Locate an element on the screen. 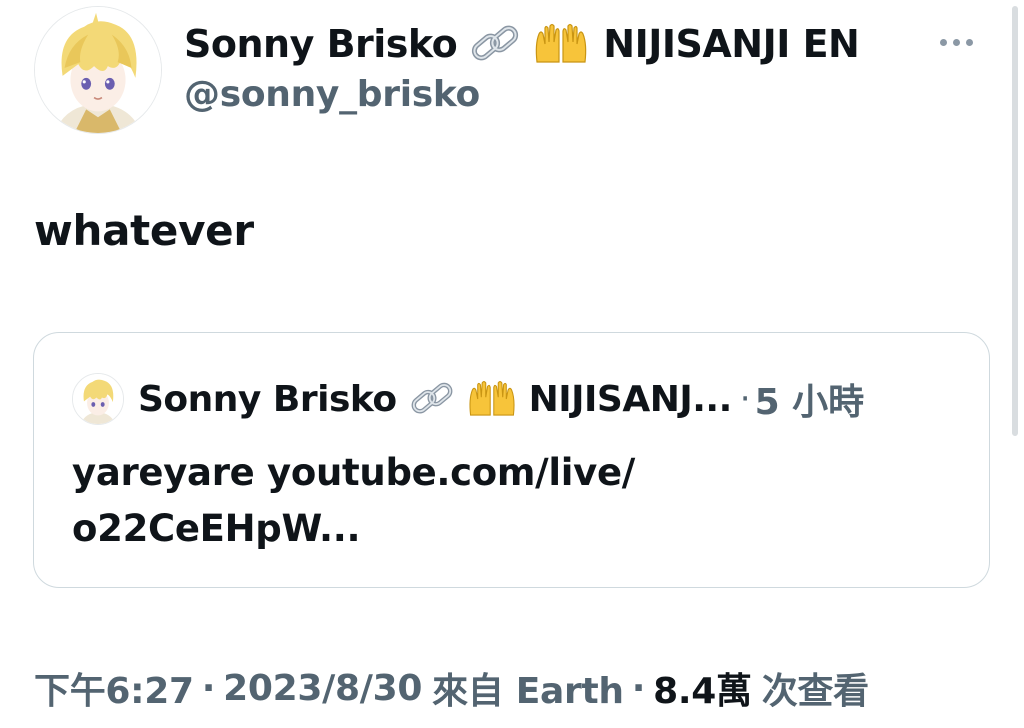 The height and width of the screenshot is (728, 1024). tweet-date: 2023/8/30 is located at coordinates (322, 688).